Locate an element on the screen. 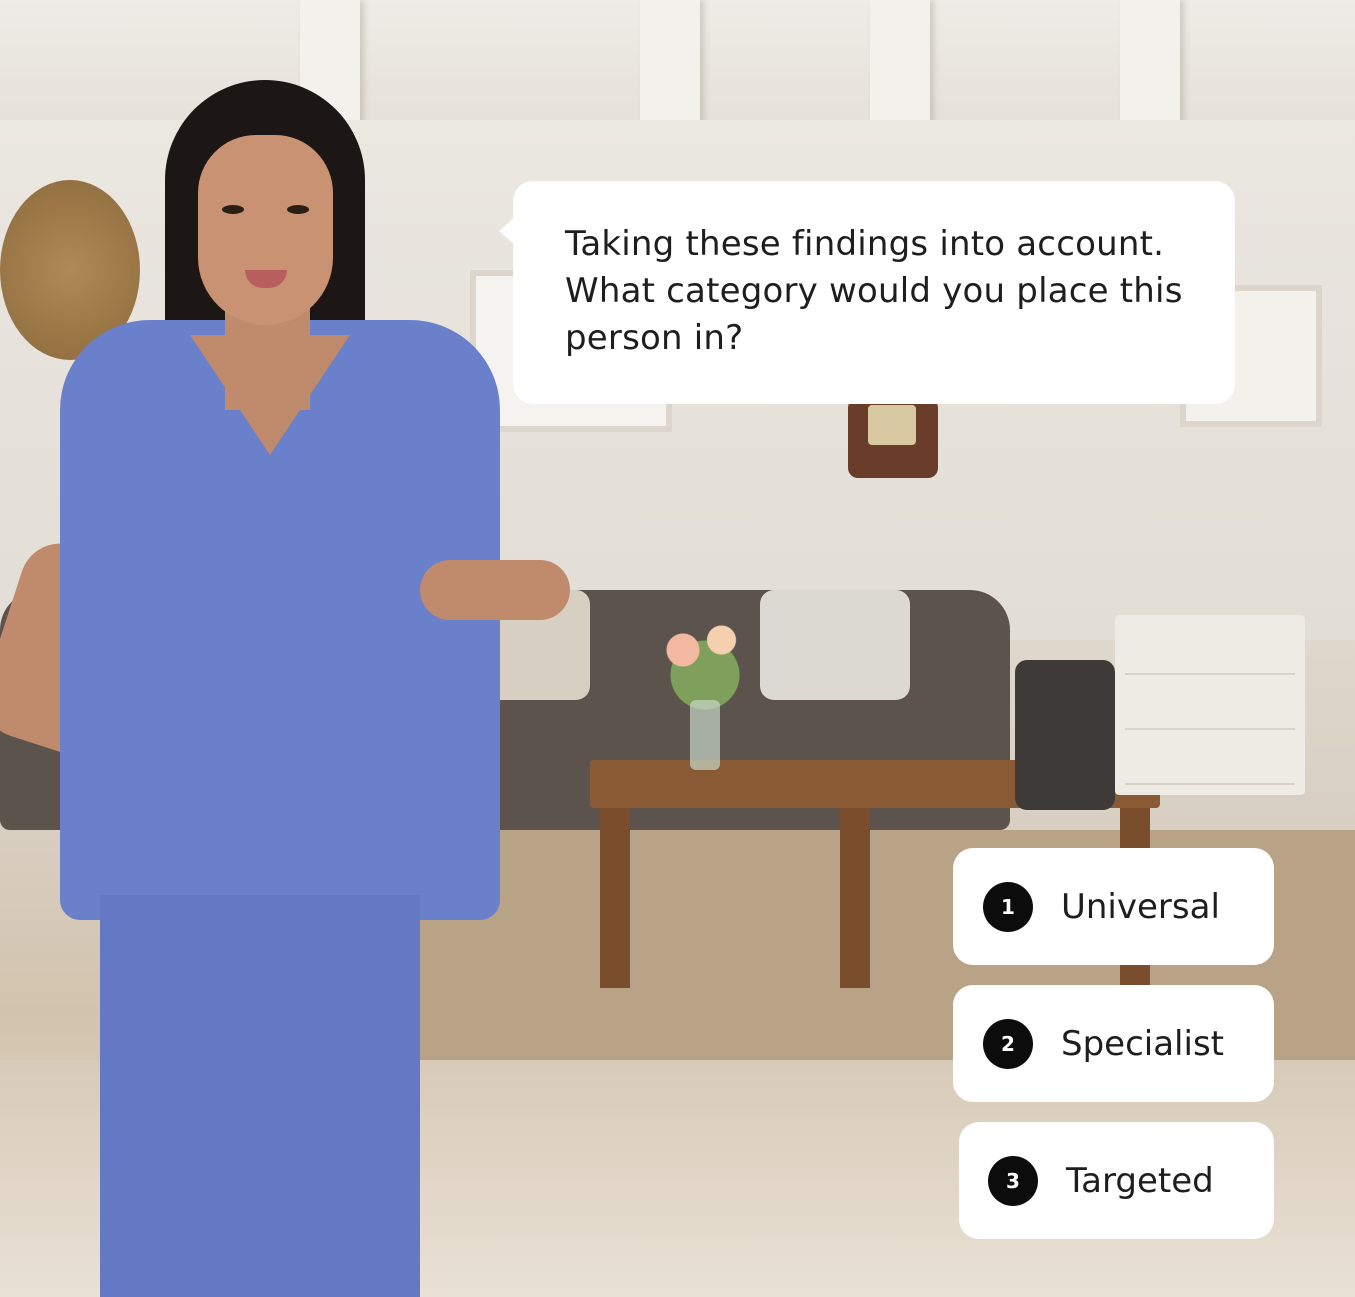  character-face is located at coordinates (265, 230).